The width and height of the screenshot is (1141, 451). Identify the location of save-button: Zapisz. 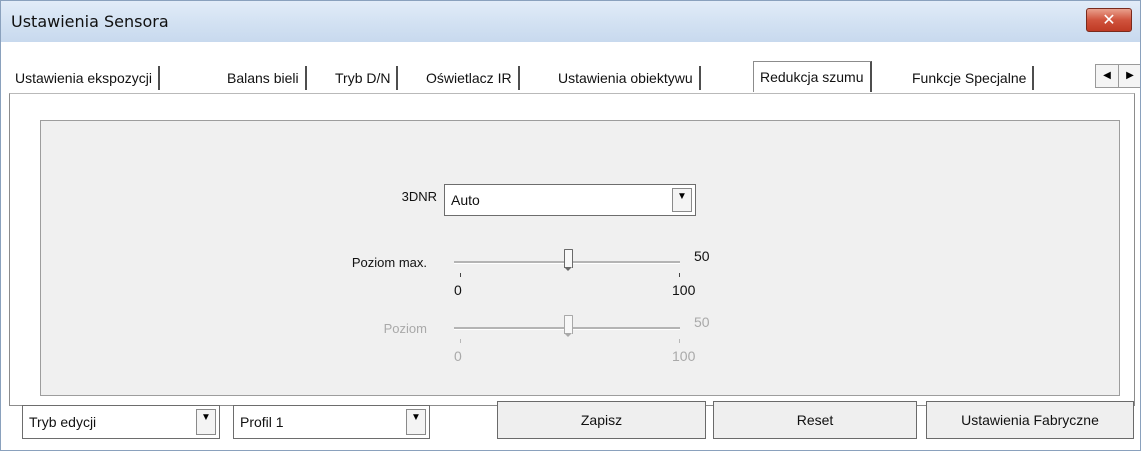
(601, 420).